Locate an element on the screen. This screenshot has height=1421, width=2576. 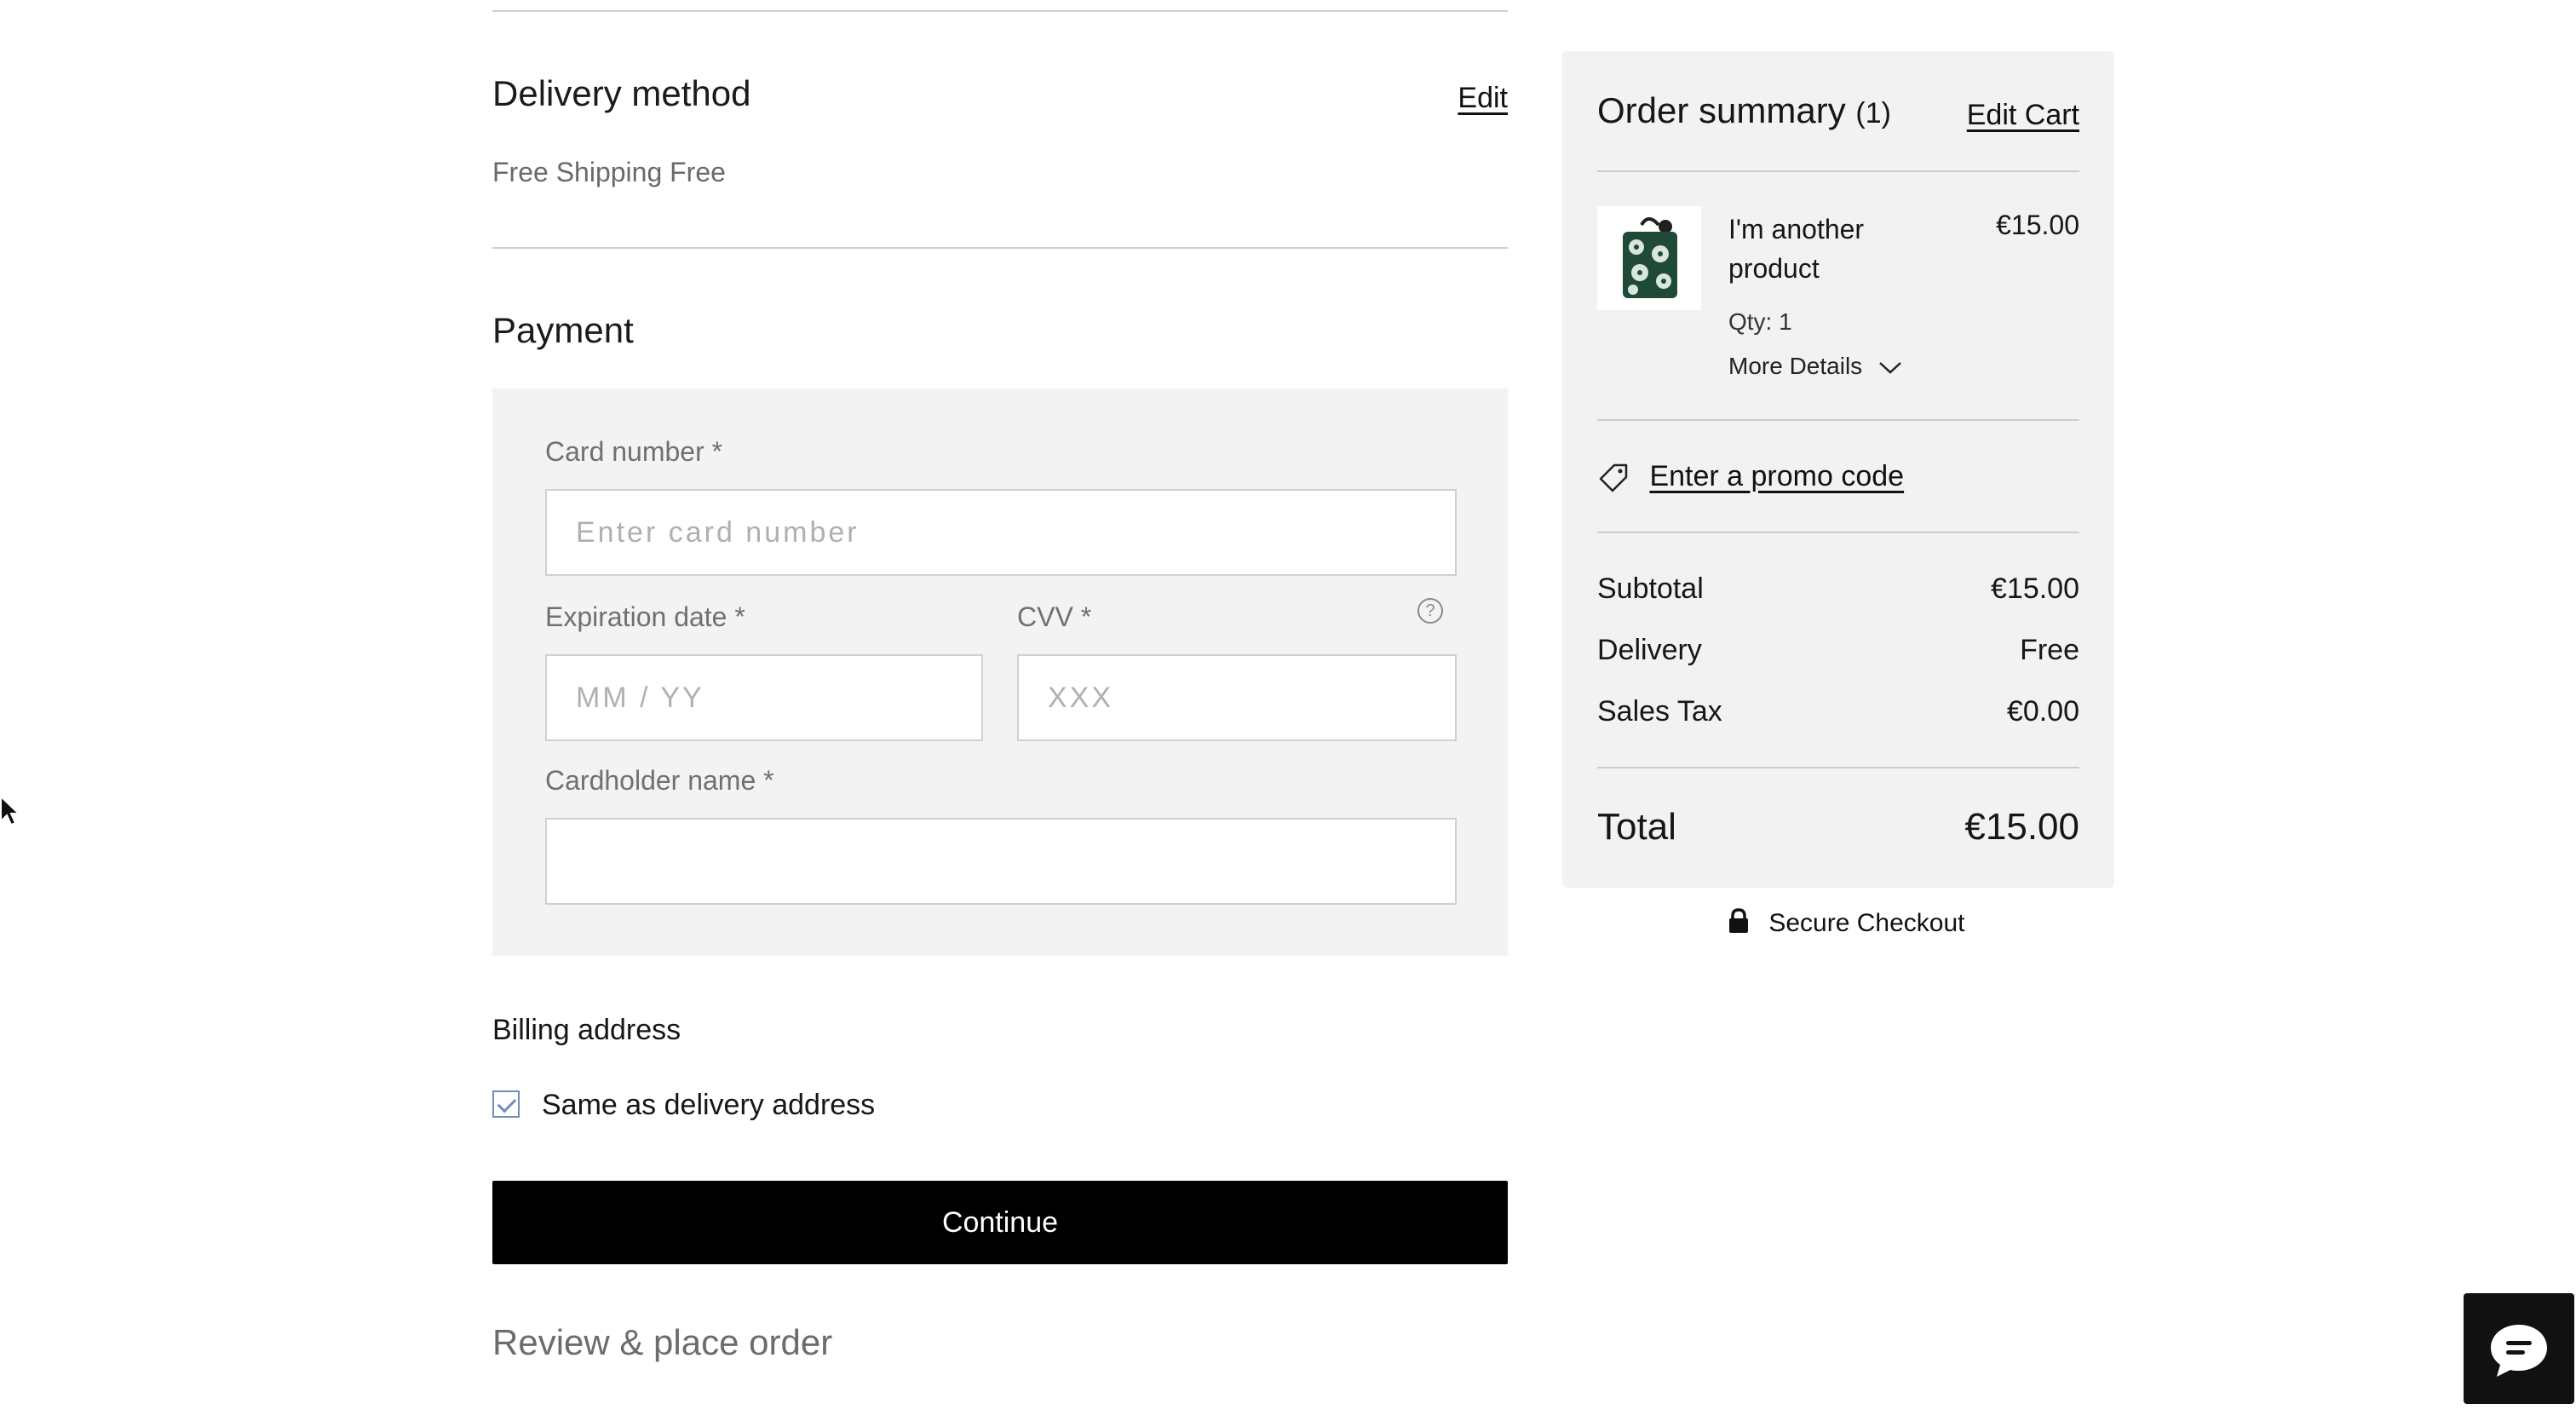
promo-code-label: Enter a promo code is located at coordinates (1776, 476).